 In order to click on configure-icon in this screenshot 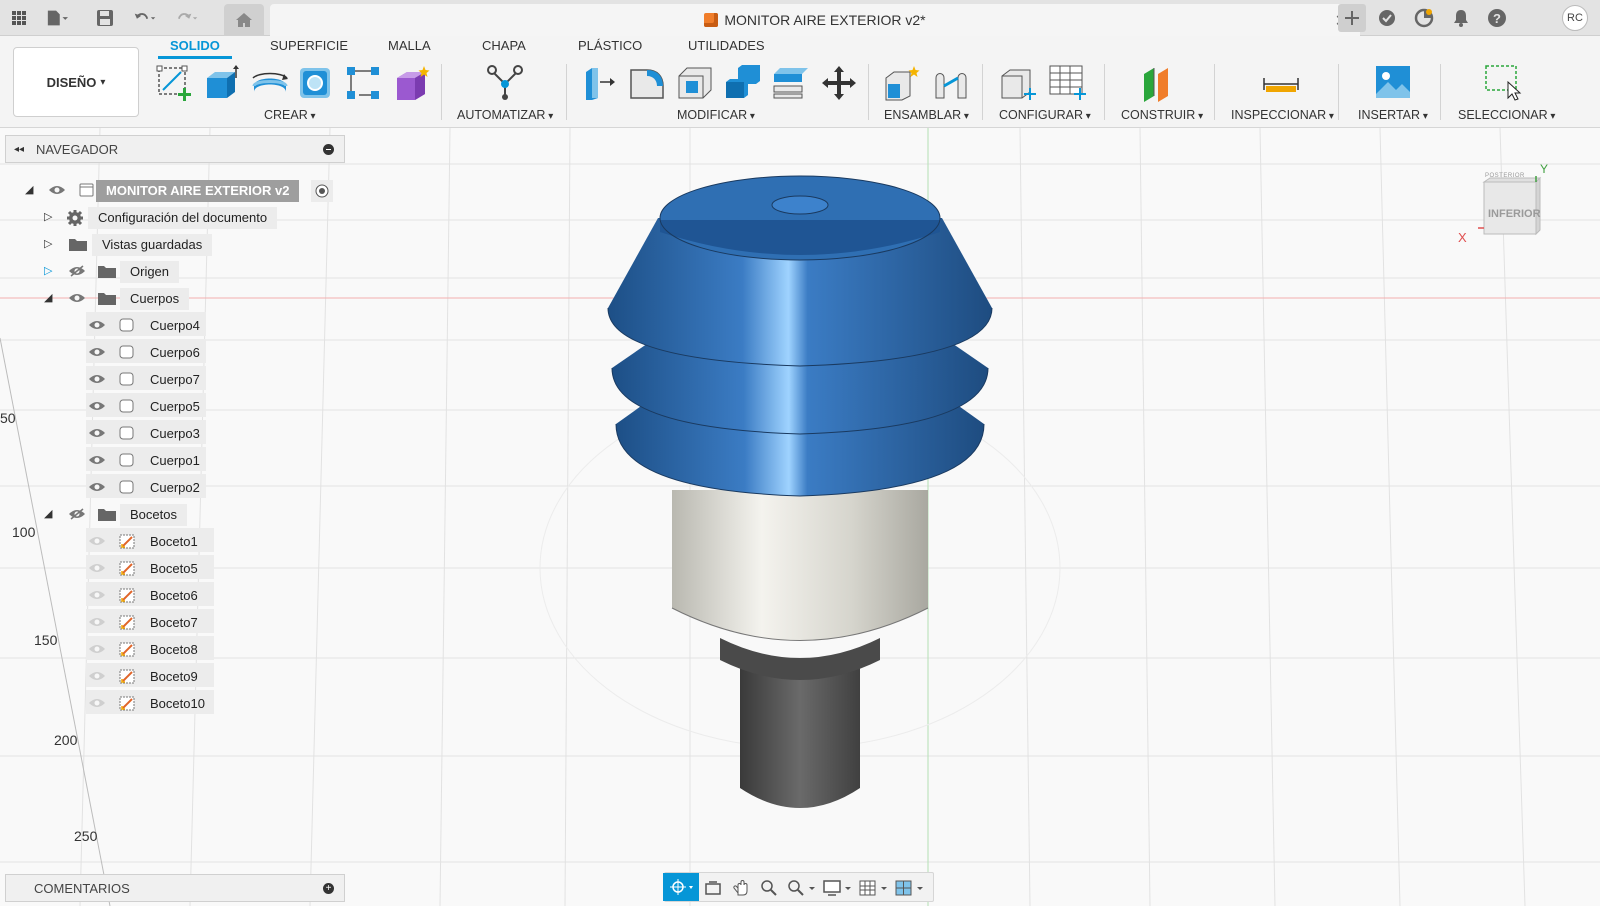, I will do `click(1019, 83)`.